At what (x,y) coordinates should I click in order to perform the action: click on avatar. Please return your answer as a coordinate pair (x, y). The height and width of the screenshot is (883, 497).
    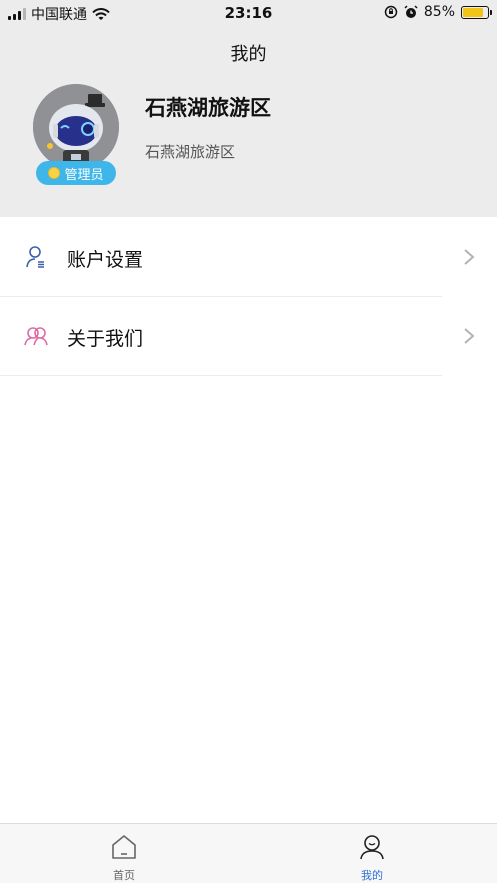
    Looking at the image, I should click on (76, 127).